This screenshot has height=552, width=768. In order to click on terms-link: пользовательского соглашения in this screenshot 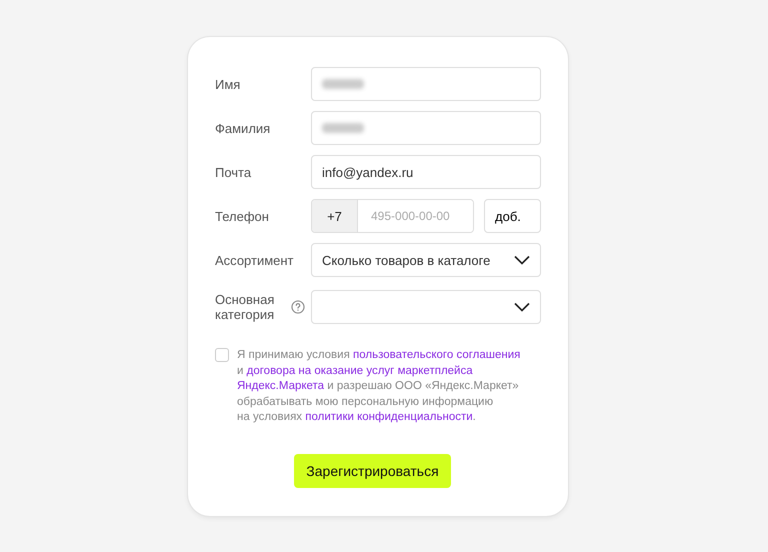, I will do `click(436, 355)`.